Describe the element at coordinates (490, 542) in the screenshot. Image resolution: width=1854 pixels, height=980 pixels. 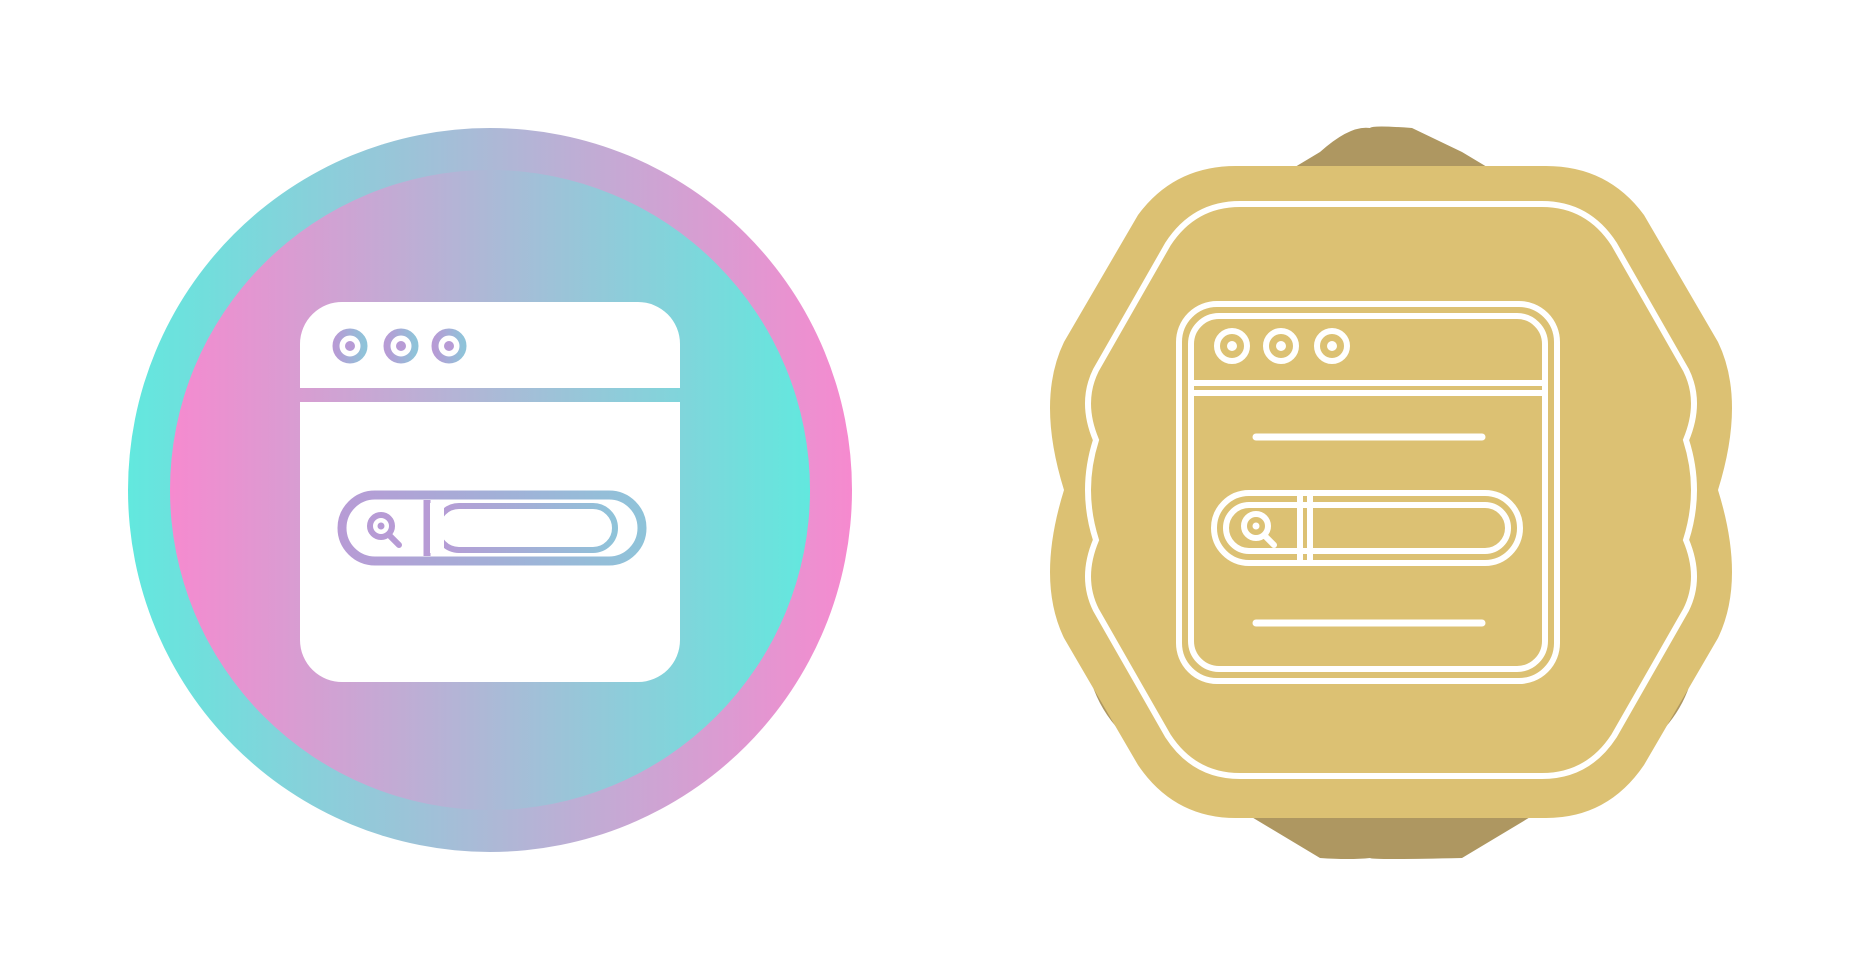
I see `browser-body` at that location.